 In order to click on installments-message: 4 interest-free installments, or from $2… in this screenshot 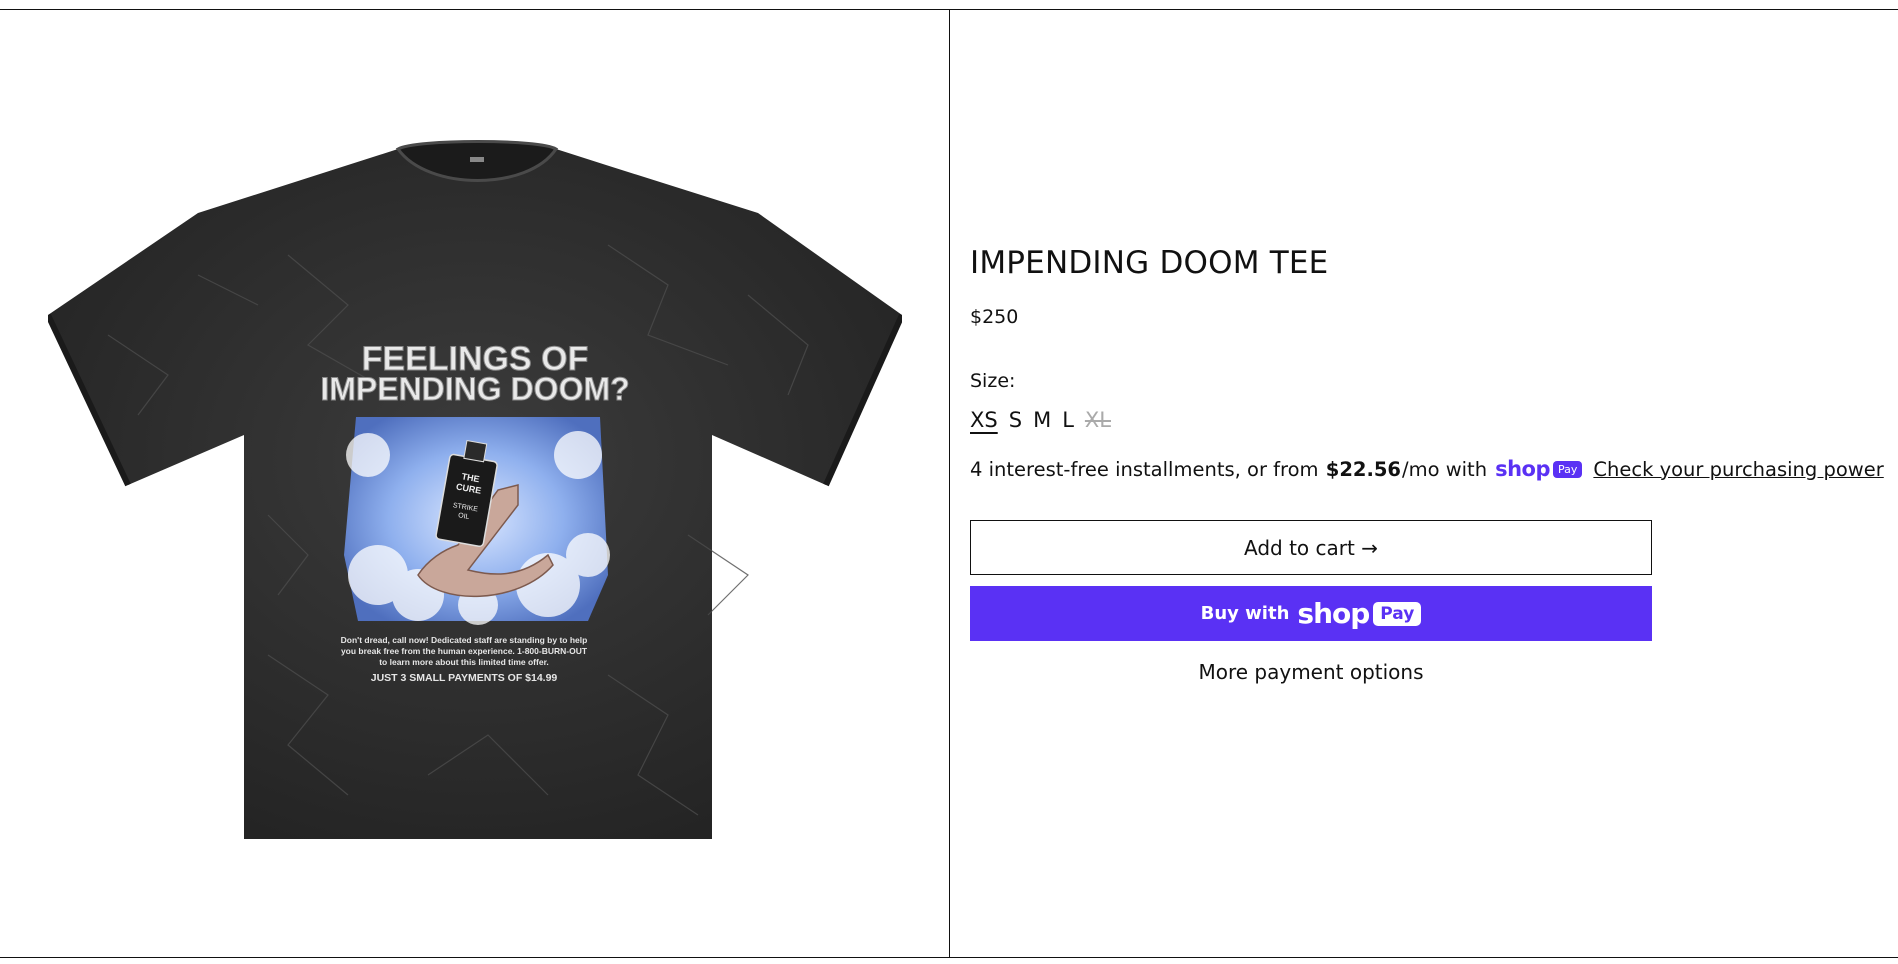, I will do `click(1427, 469)`.